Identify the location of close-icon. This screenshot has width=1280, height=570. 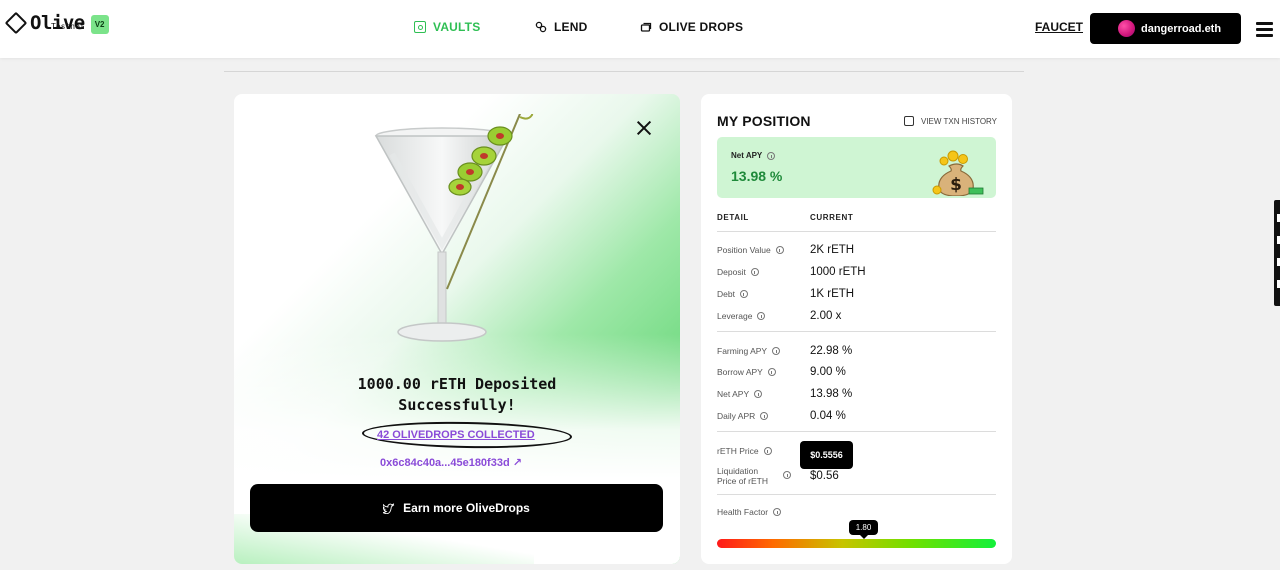
(644, 128).